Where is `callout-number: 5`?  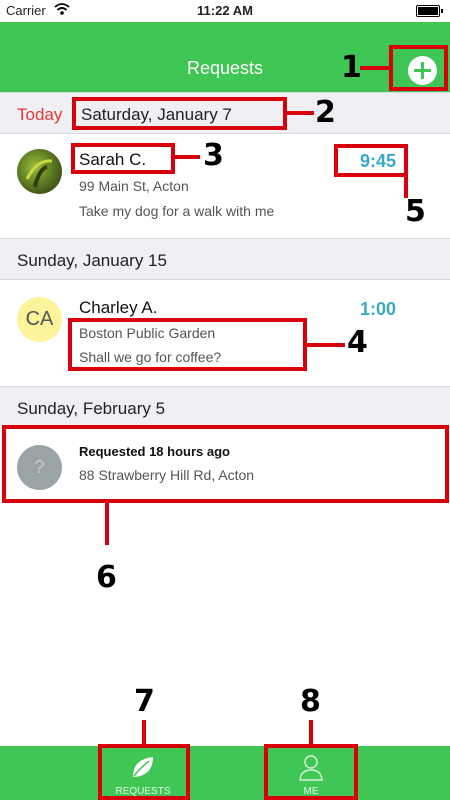
callout-number: 5 is located at coordinates (415, 211).